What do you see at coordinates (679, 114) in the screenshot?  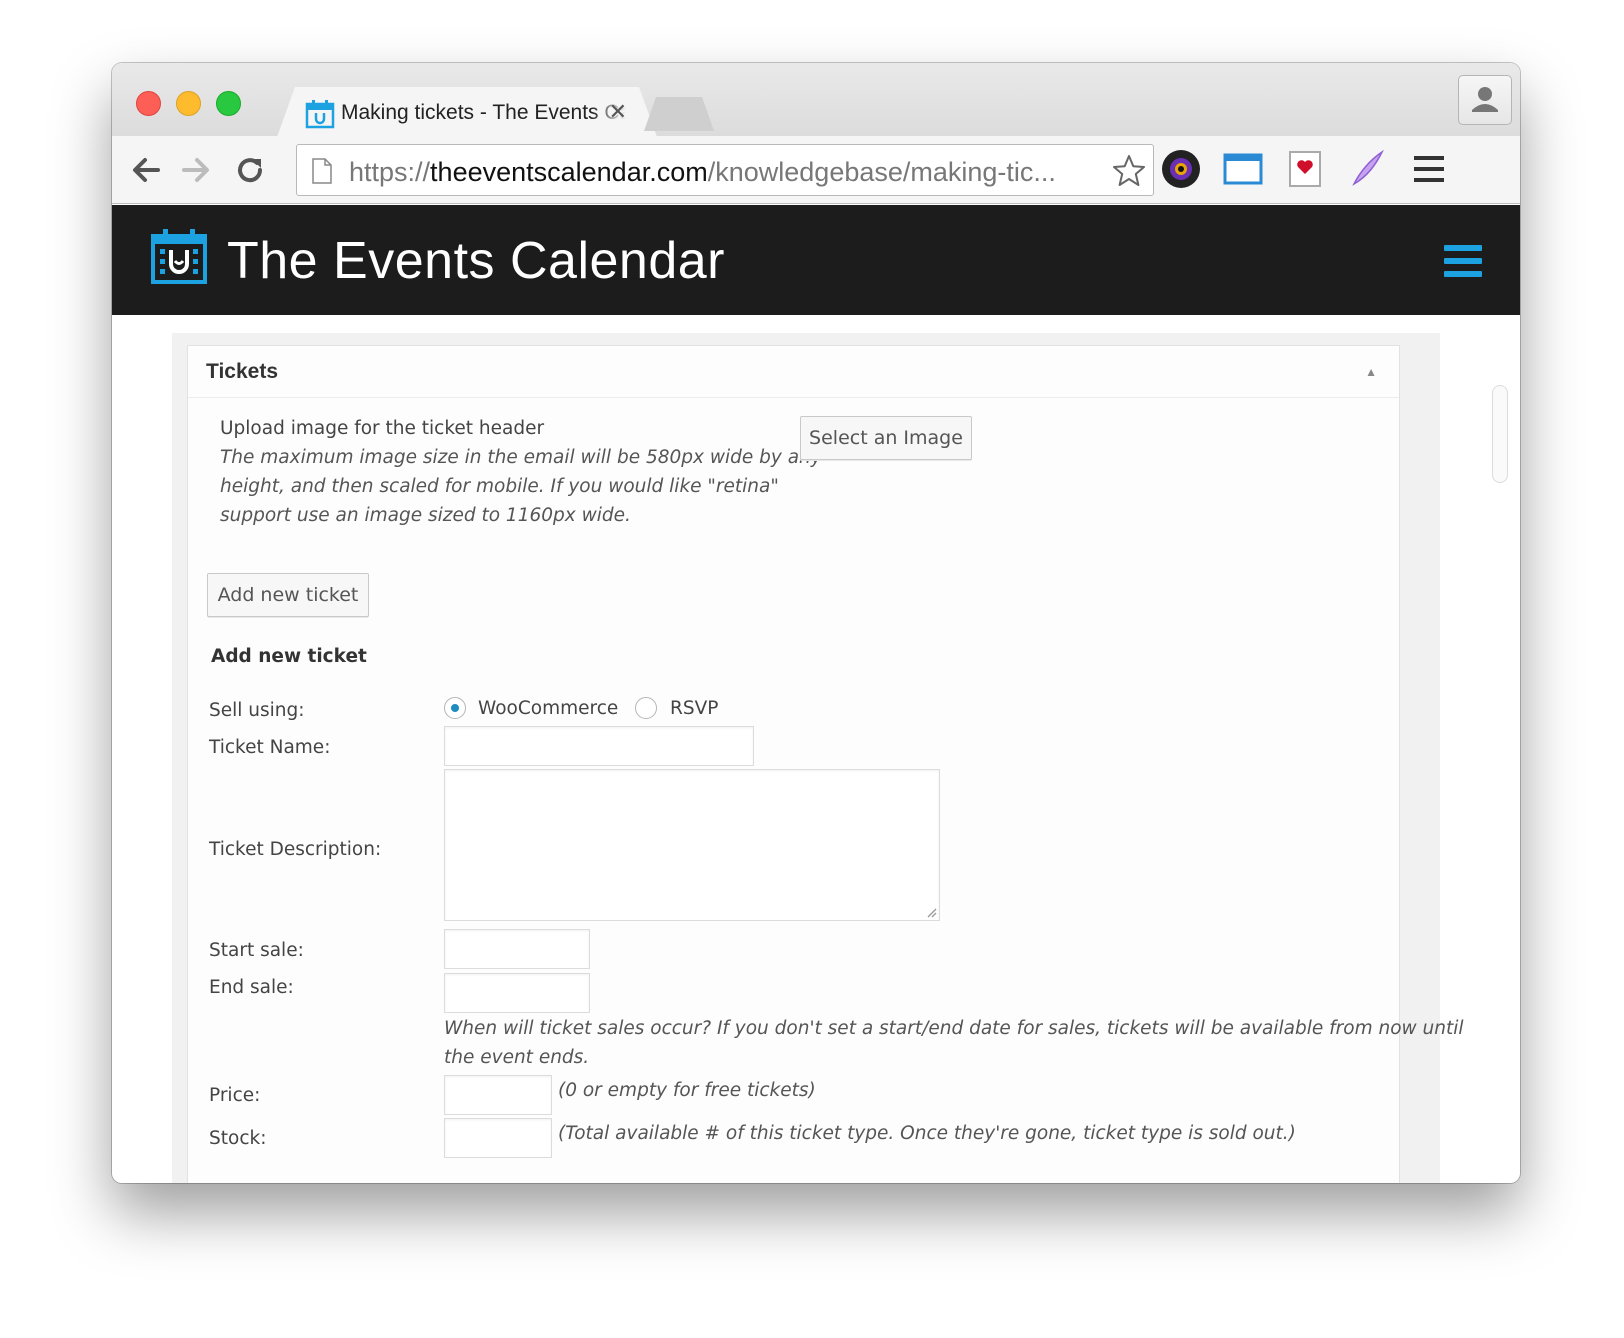 I see `new-tab-button` at bounding box center [679, 114].